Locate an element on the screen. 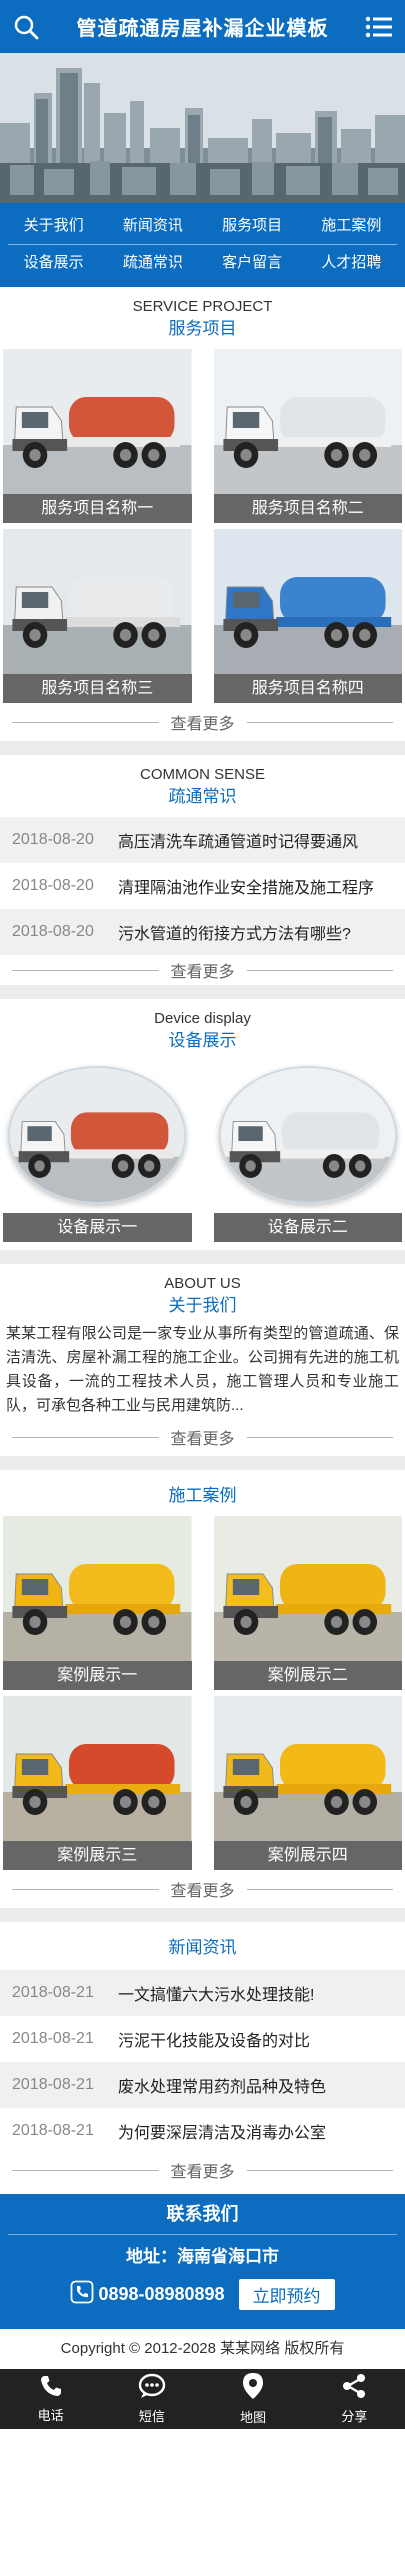 The width and height of the screenshot is (405, 2560). news-section-title: 新闻资讯 is located at coordinates (202, 1944).